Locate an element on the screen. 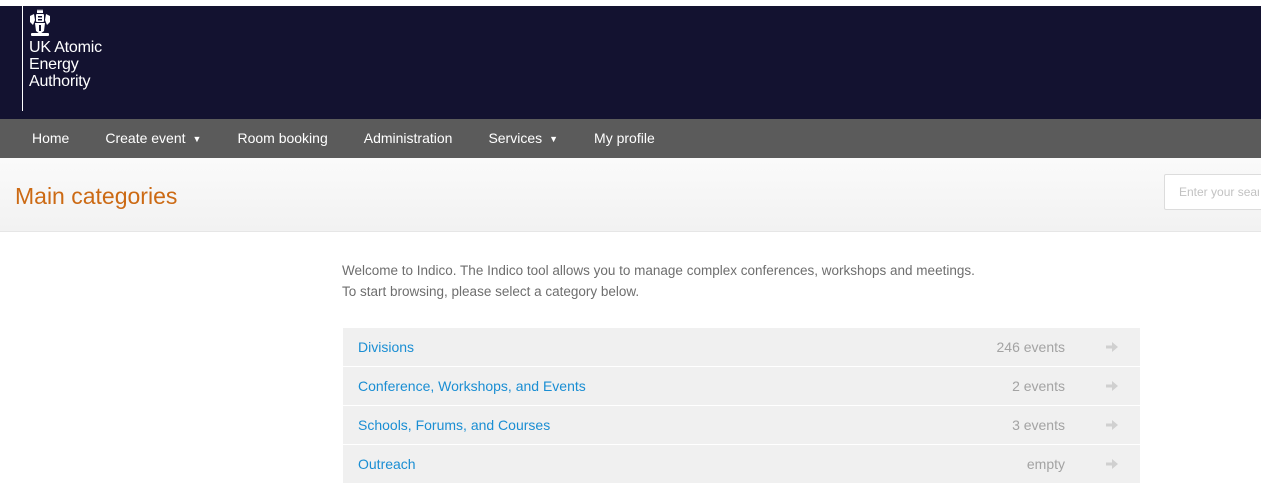 Image resolution: width=1261 pixels, height=486 pixels. nav-services-label: Services is located at coordinates (515, 138).